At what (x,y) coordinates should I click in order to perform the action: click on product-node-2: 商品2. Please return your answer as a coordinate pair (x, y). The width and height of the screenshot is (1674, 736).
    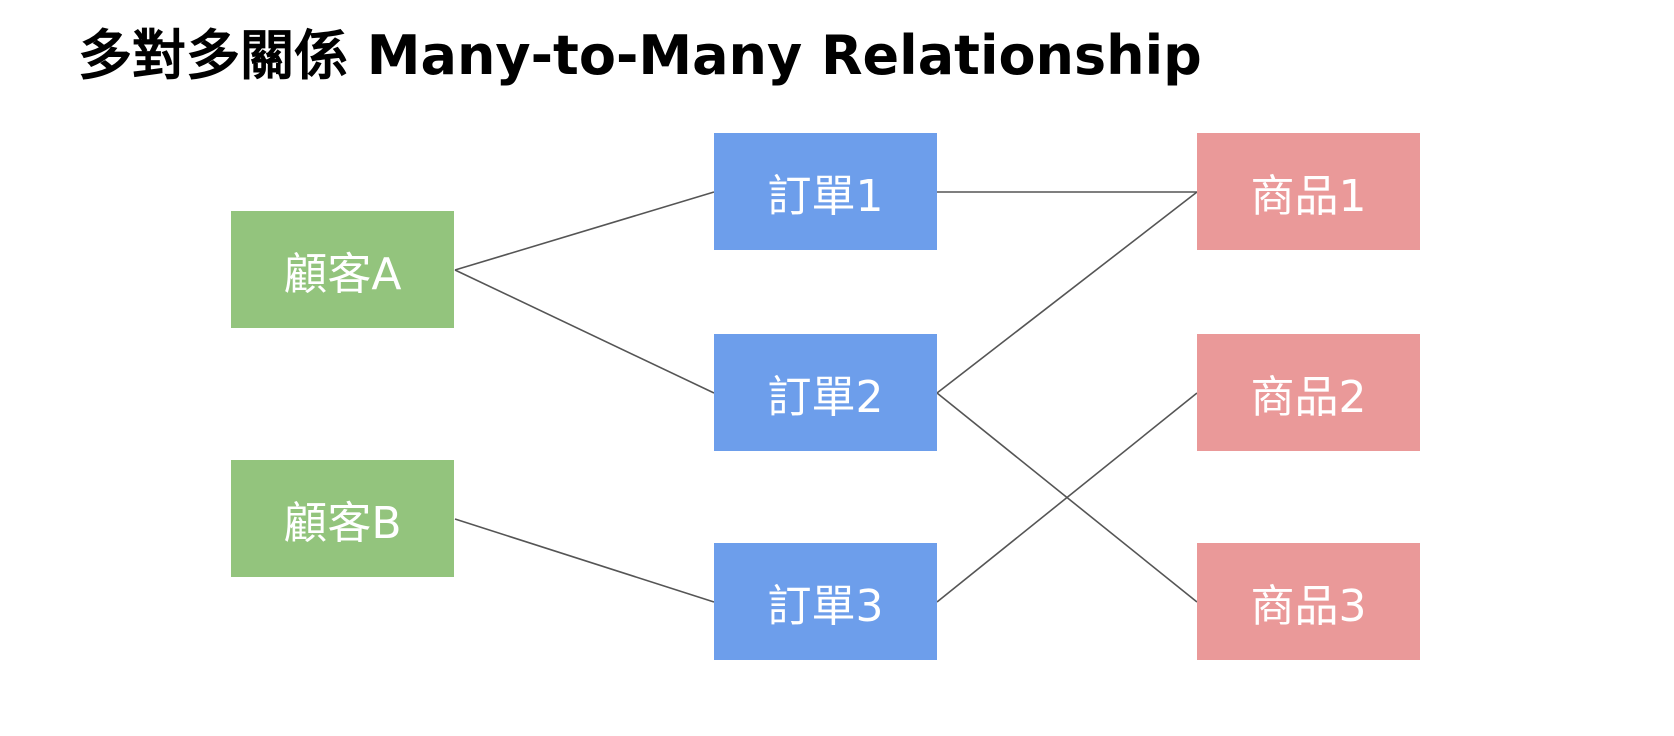
    Looking at the image, I should click on (1308, 392).